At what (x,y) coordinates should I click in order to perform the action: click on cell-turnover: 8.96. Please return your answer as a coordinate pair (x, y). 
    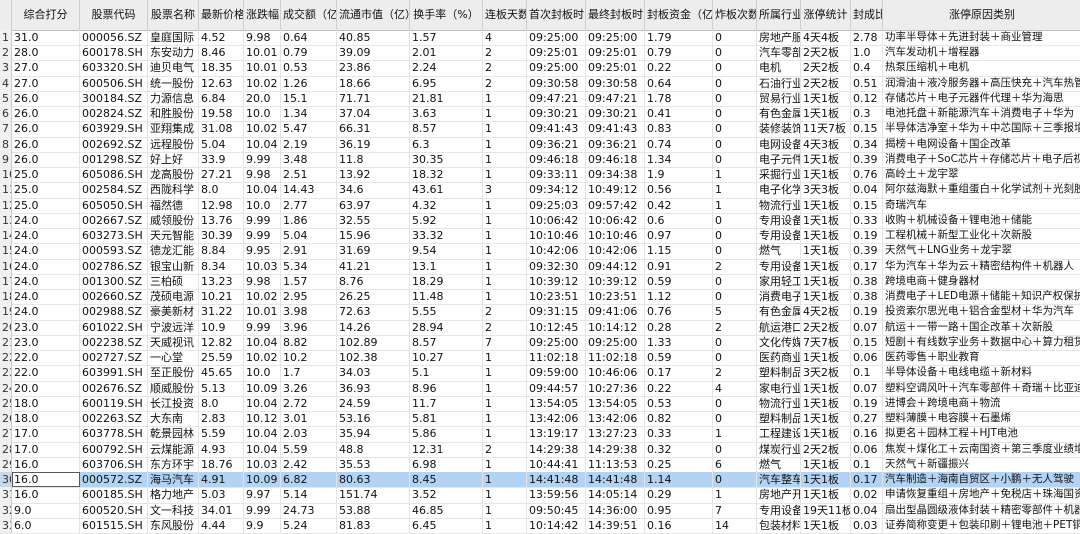
    Looking at the image, I should click on (446, 388).